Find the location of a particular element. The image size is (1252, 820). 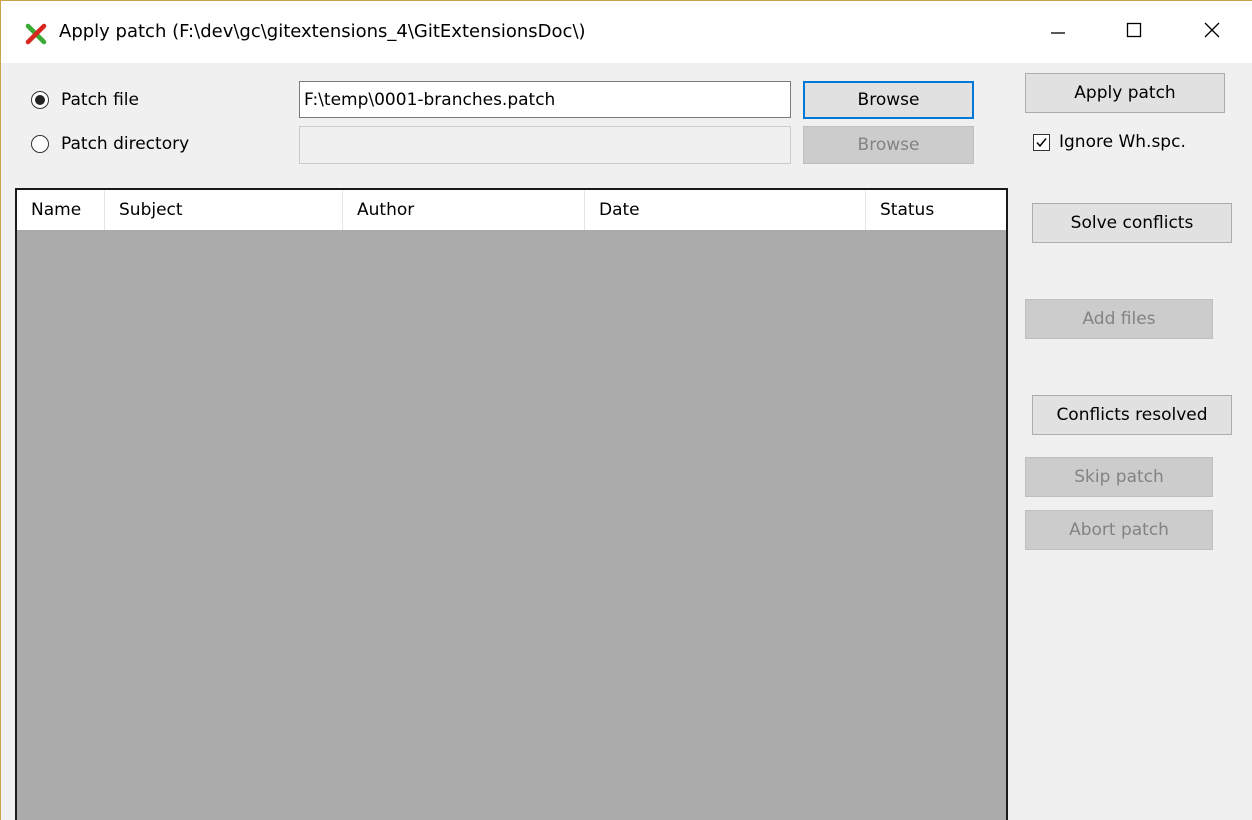

close-icon is located at coordinates (1212, 32).